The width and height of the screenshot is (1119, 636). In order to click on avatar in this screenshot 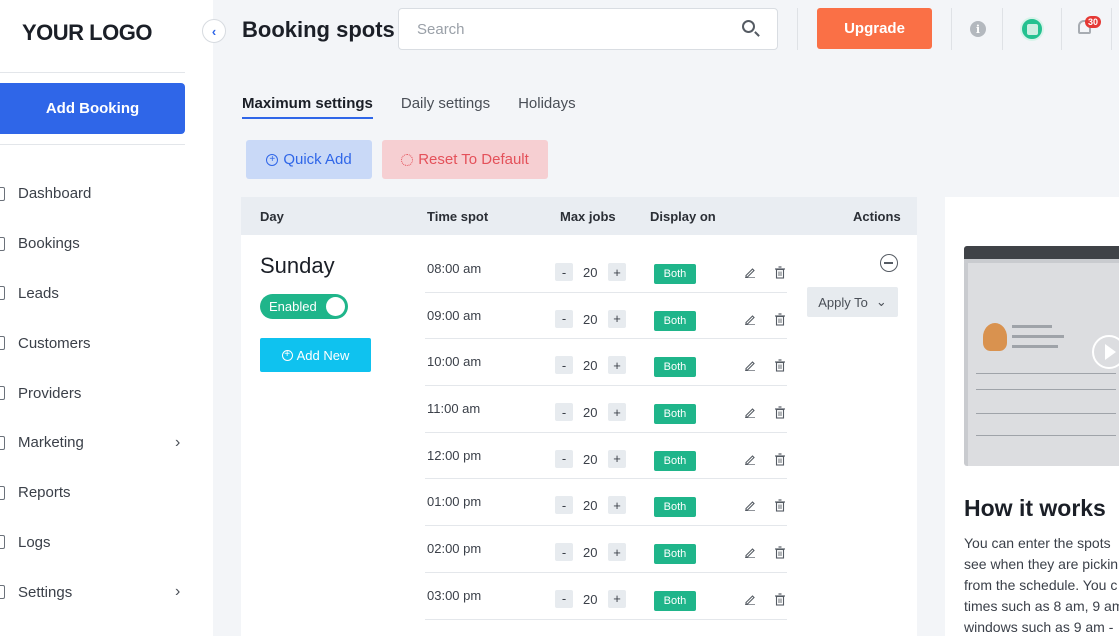, I will do `click(1032, 29)`.